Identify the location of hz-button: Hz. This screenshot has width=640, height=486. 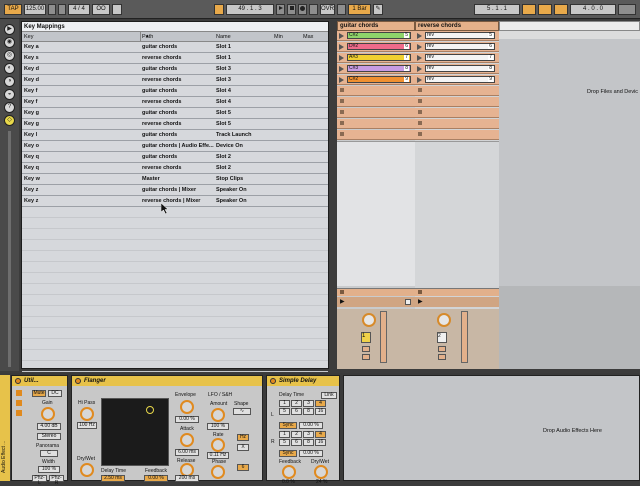
(243, 437).